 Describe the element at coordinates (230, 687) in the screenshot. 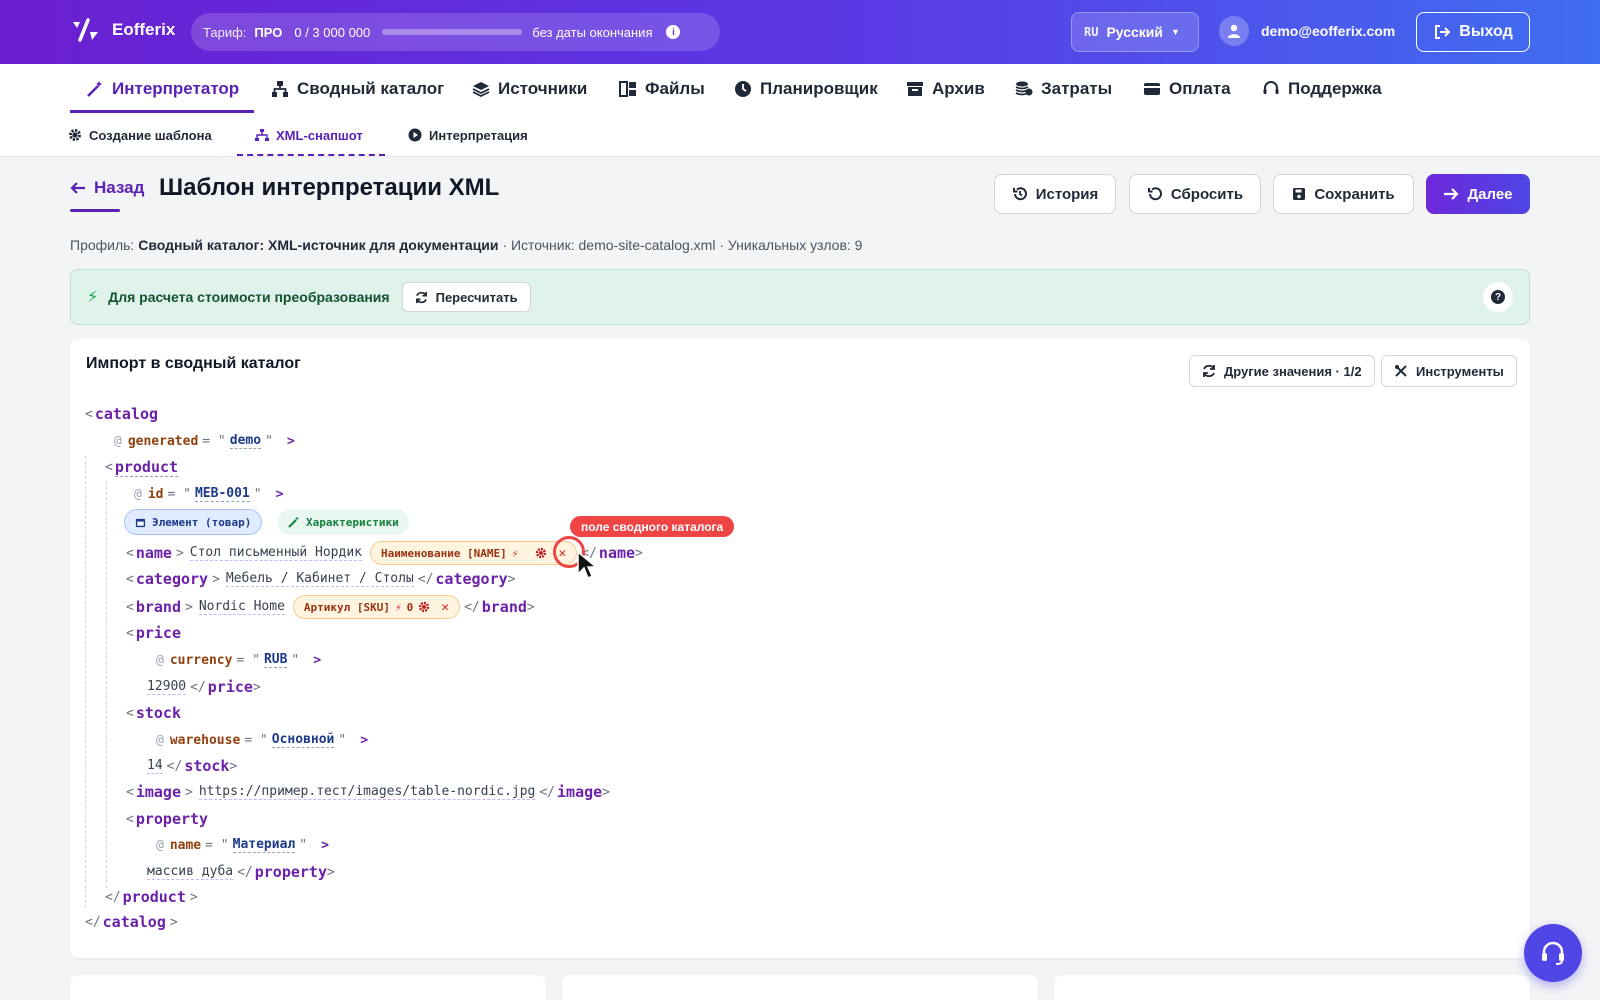

I see `xml-tag-close: price` at that location.